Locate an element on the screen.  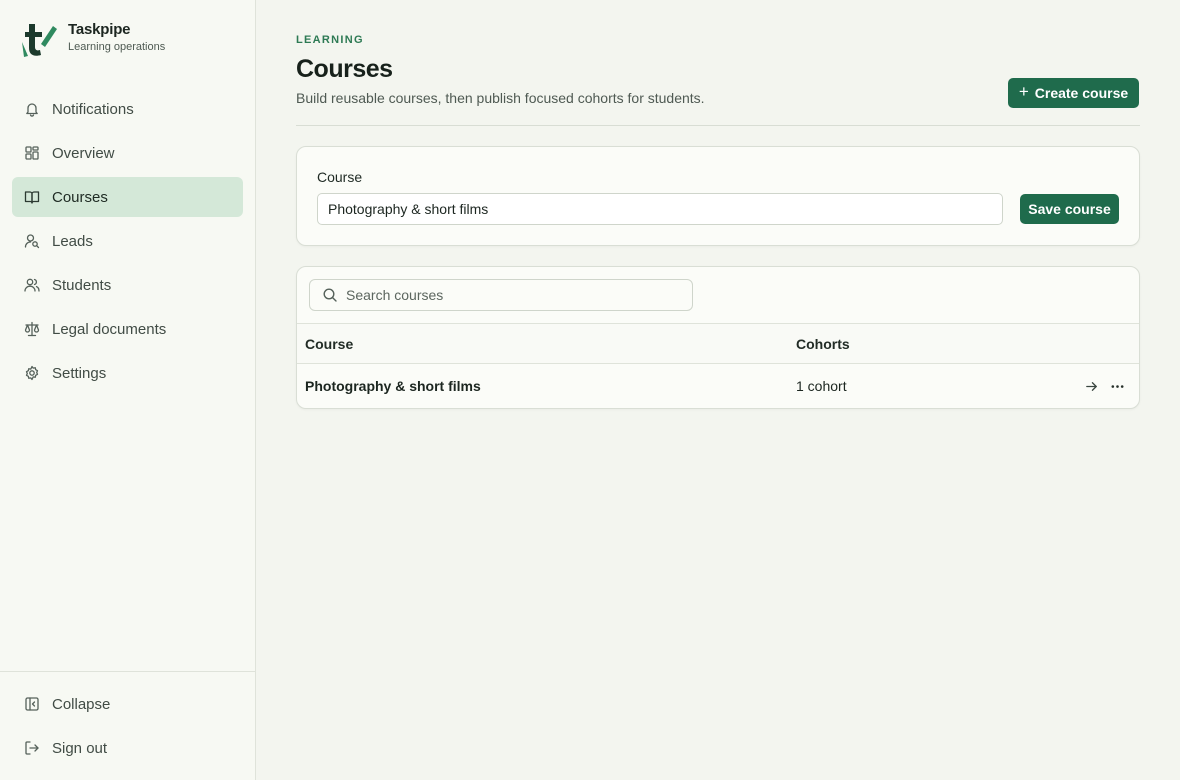
sidebar-item-label: Settings is located at coordinates (79, 373).